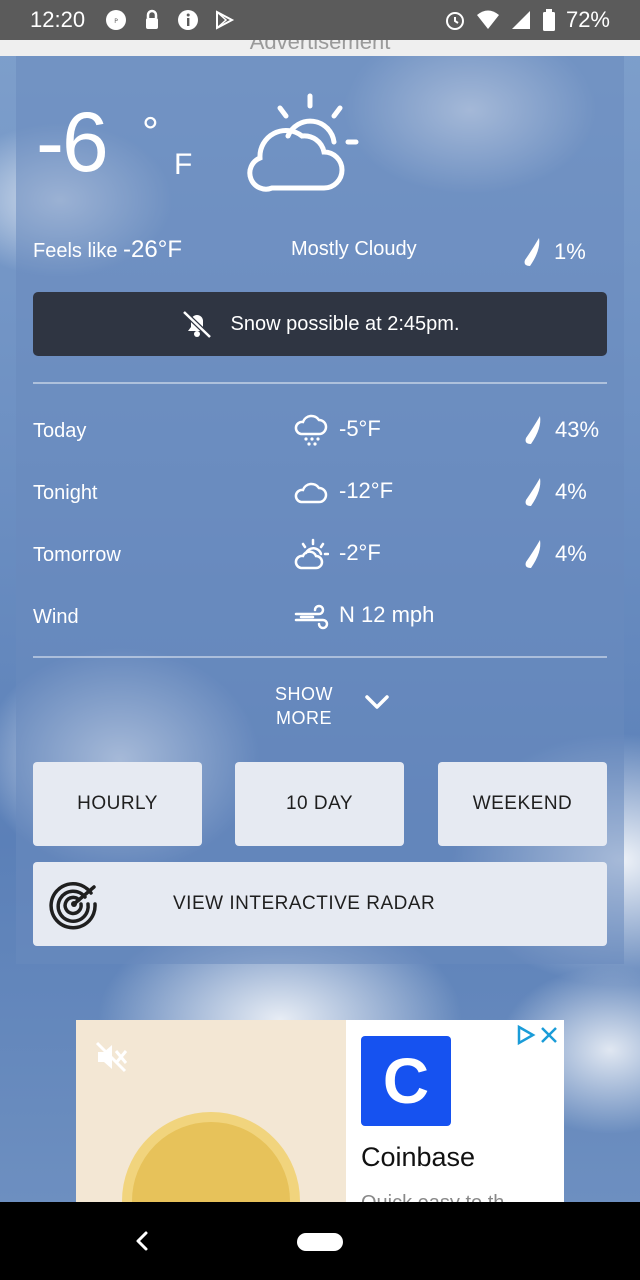 Image resolution: width=640 pixels, height=1280 pixels. I want to click on notifications-off-icon, so click(197, 324).